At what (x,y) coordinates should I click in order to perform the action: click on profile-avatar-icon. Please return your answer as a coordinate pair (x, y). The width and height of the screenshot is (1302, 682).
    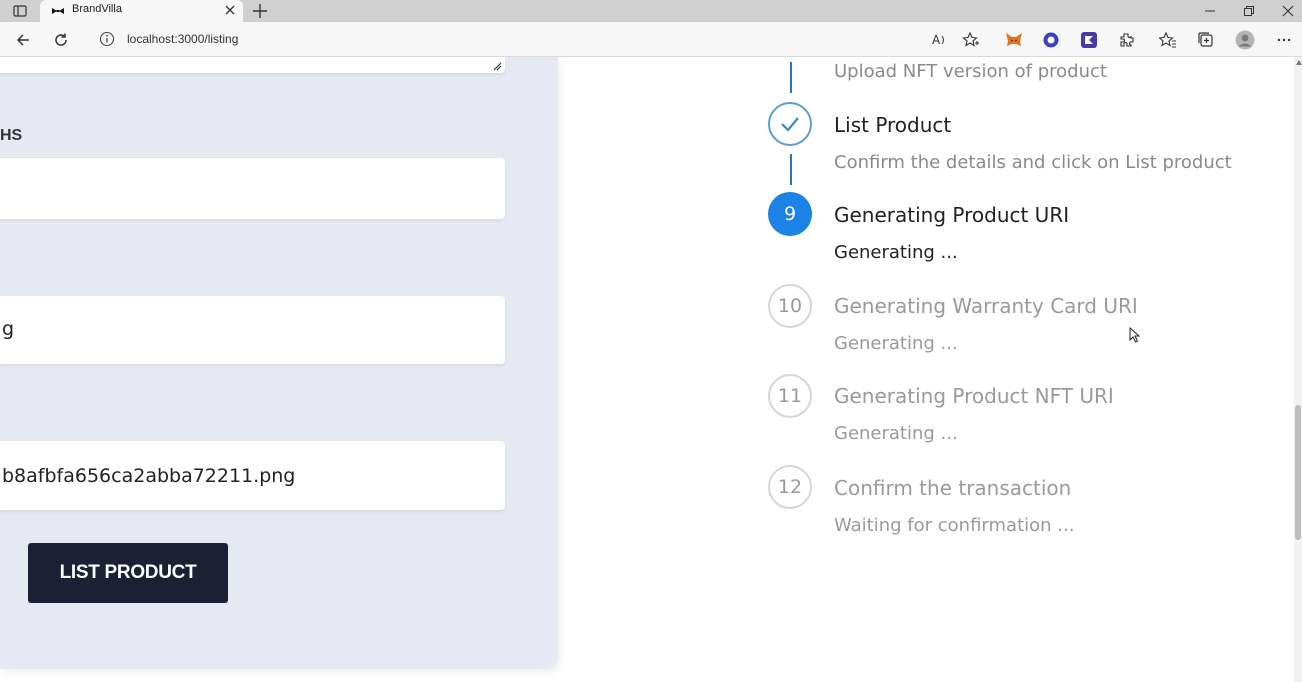
    Looking at the image, I should click on (1245, 40).